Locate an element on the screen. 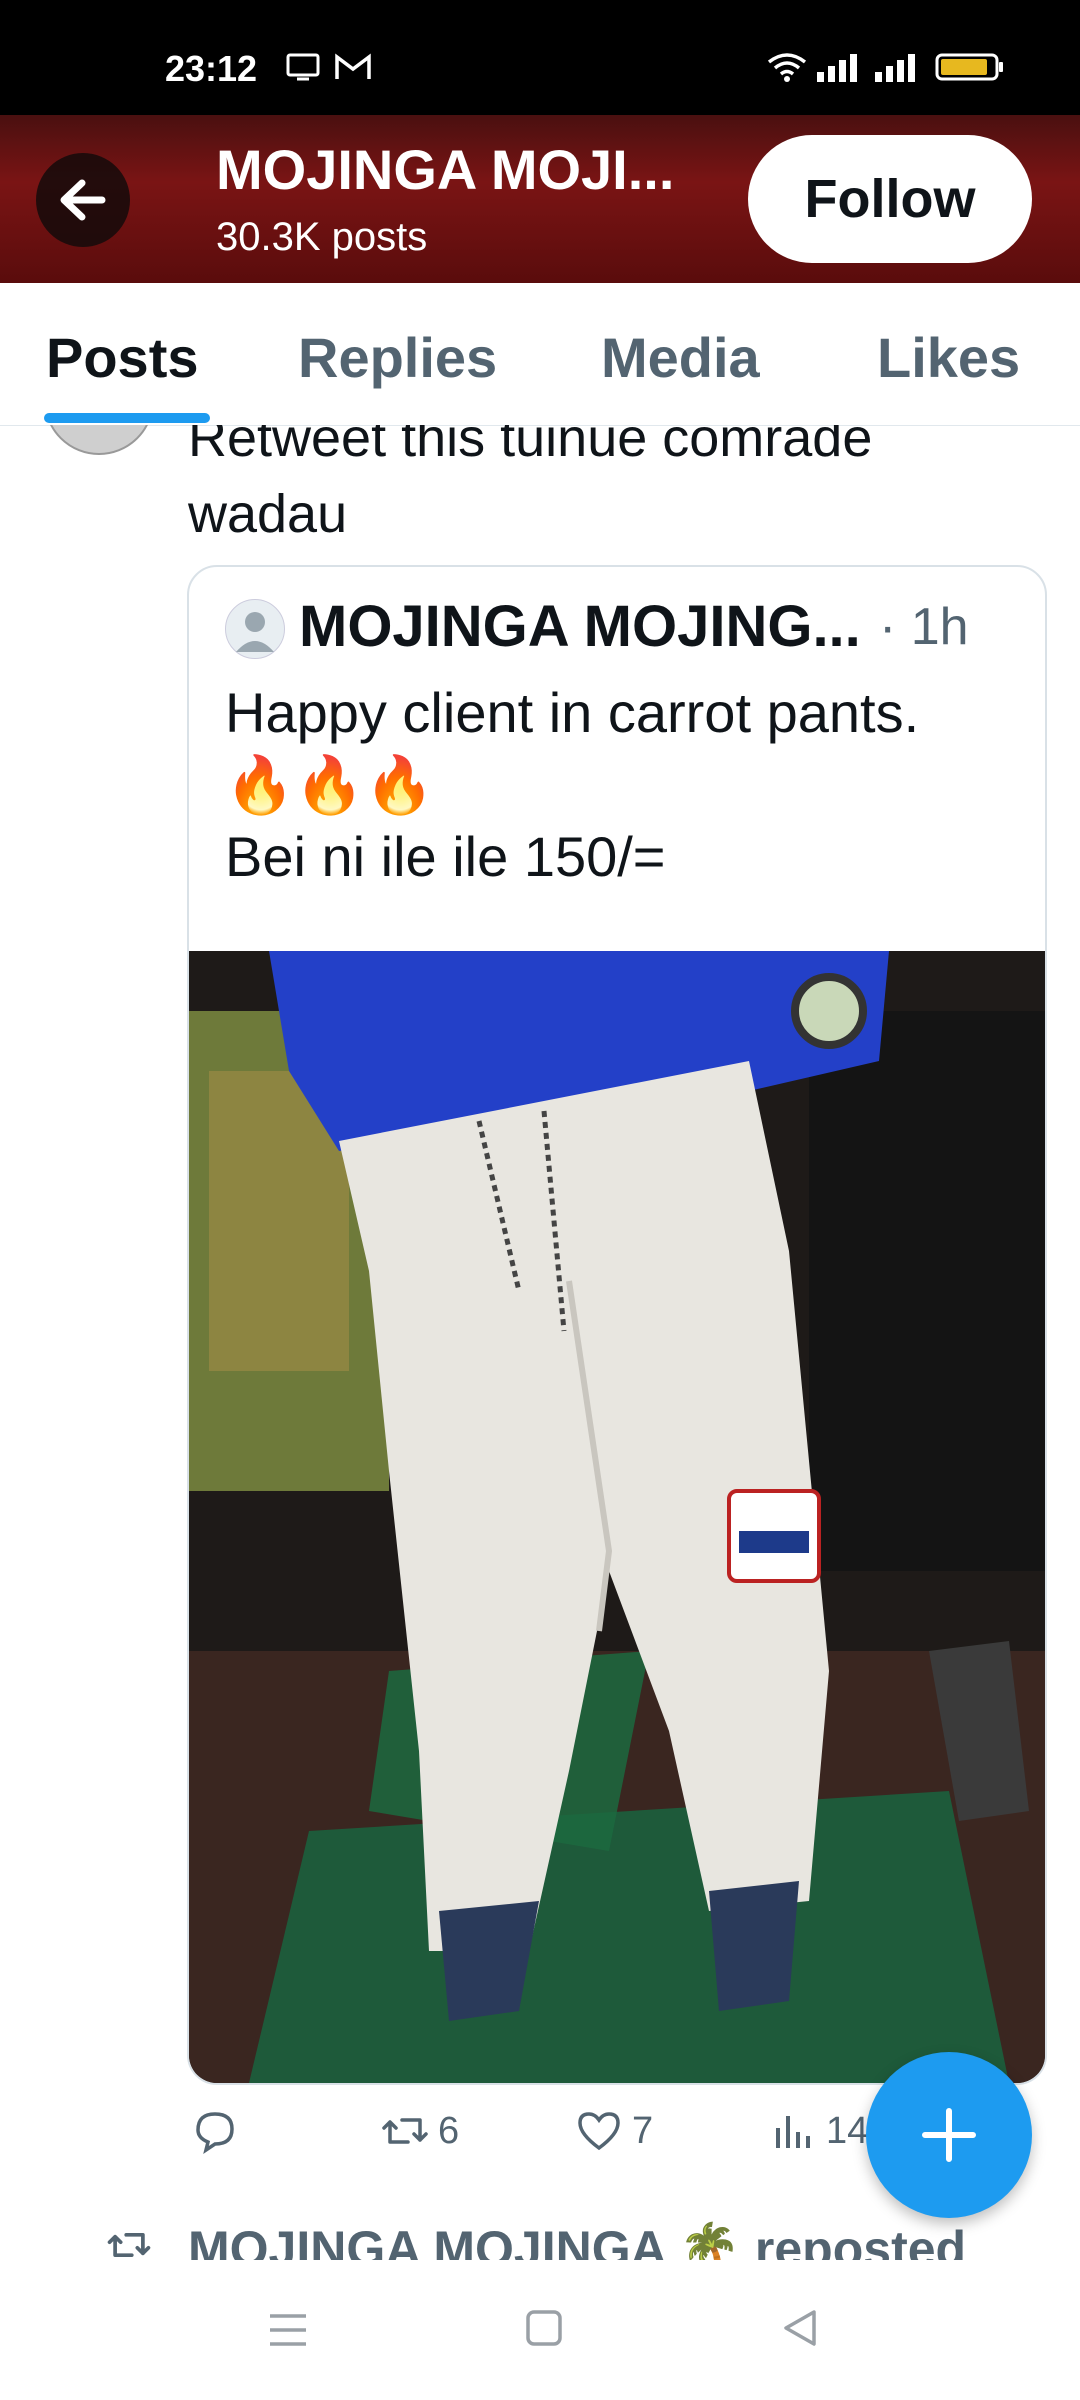 The image size is (1080, 2400). like-button: 7 is located at coordinates (612, 2131).